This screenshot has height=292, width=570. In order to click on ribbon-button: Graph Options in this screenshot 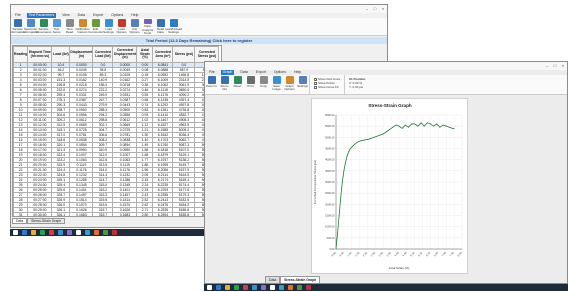, I will do `click(289, 85)`.